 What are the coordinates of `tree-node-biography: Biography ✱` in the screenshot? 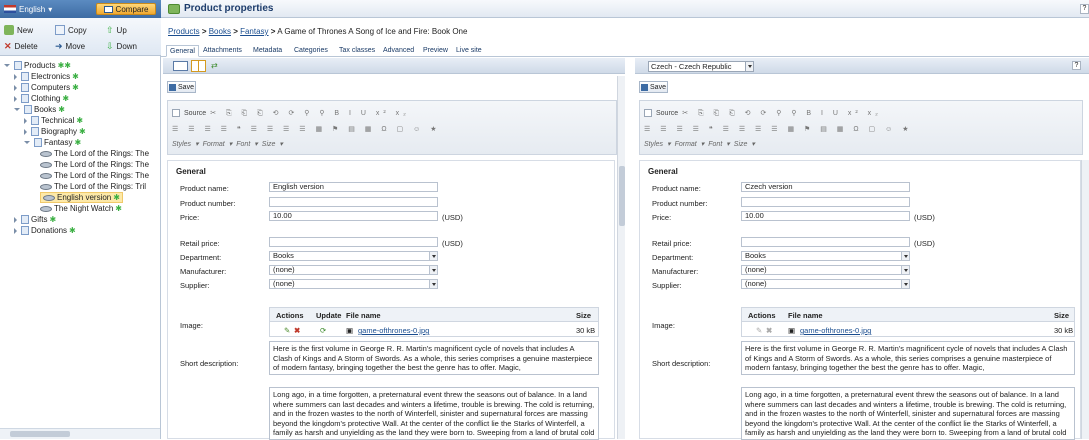 It's located at (55, 131).